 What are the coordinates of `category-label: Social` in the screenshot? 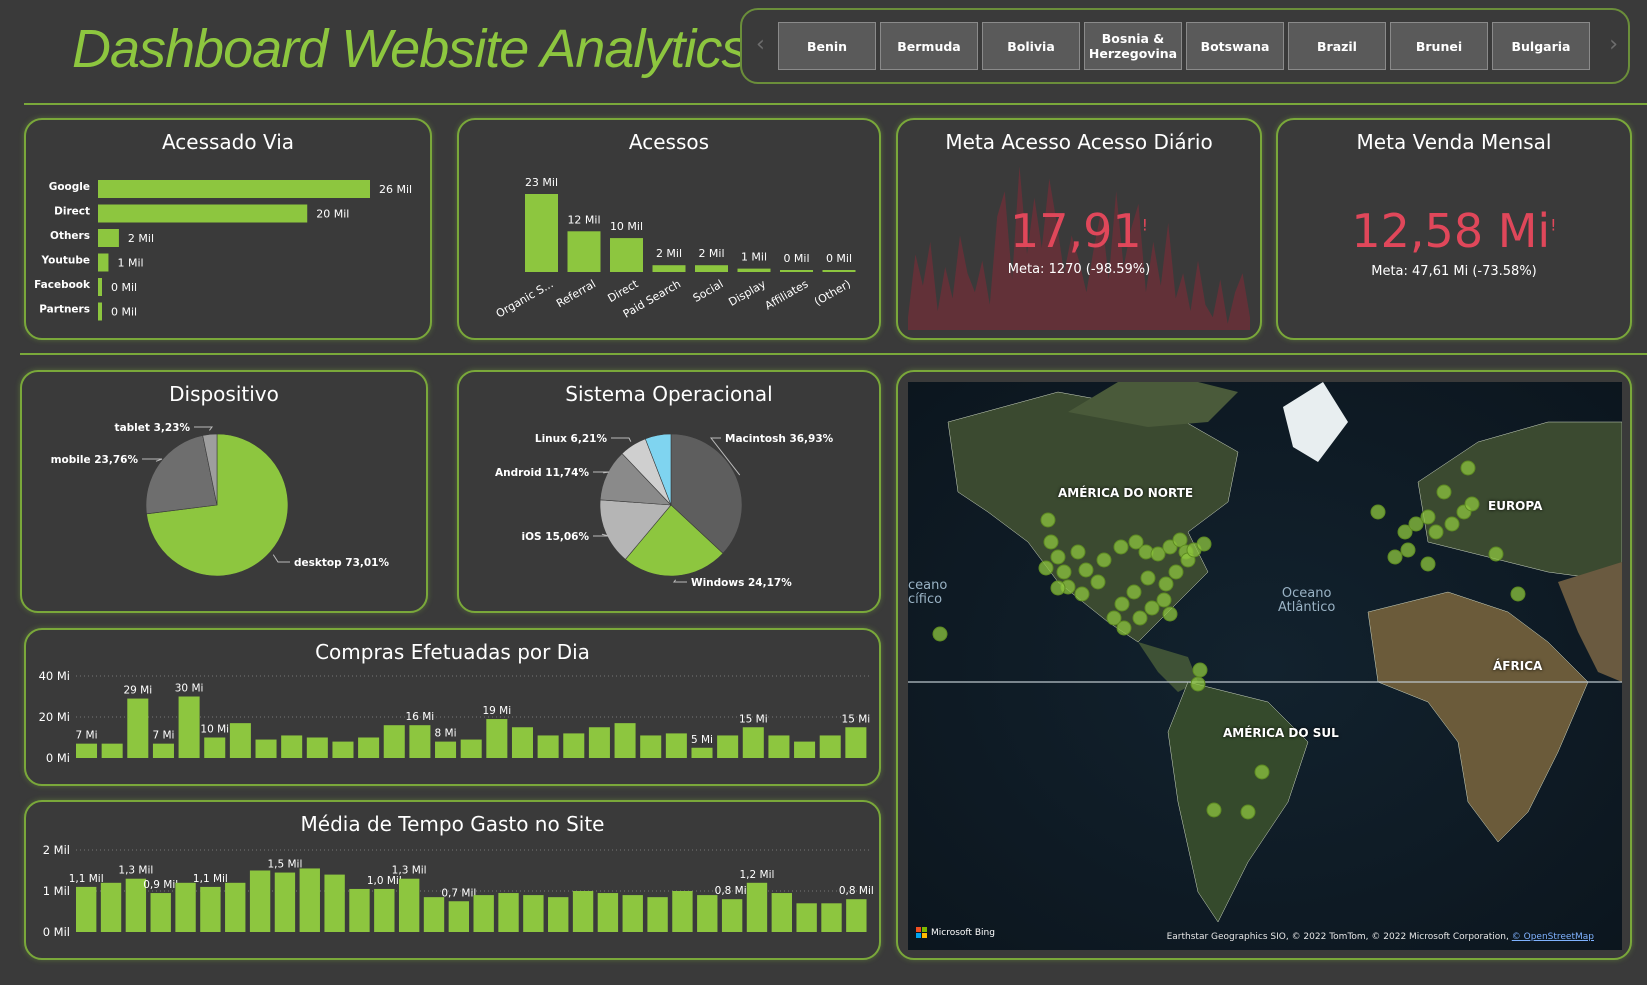 It's located at (708, 291).